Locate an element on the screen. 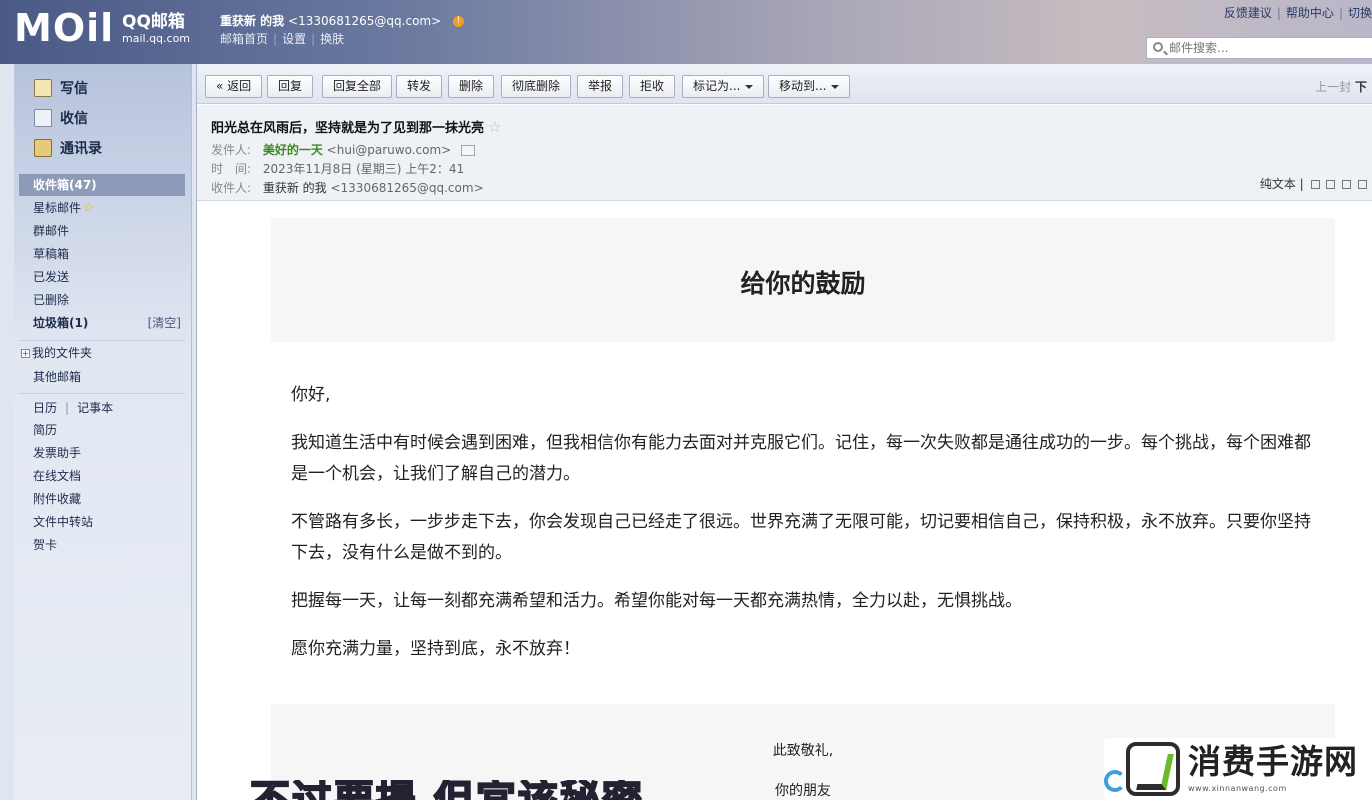 This screenshot has width=1372, height=800. mail-body-banner: 给你的鼓励 is located at coordinates (803, 280).